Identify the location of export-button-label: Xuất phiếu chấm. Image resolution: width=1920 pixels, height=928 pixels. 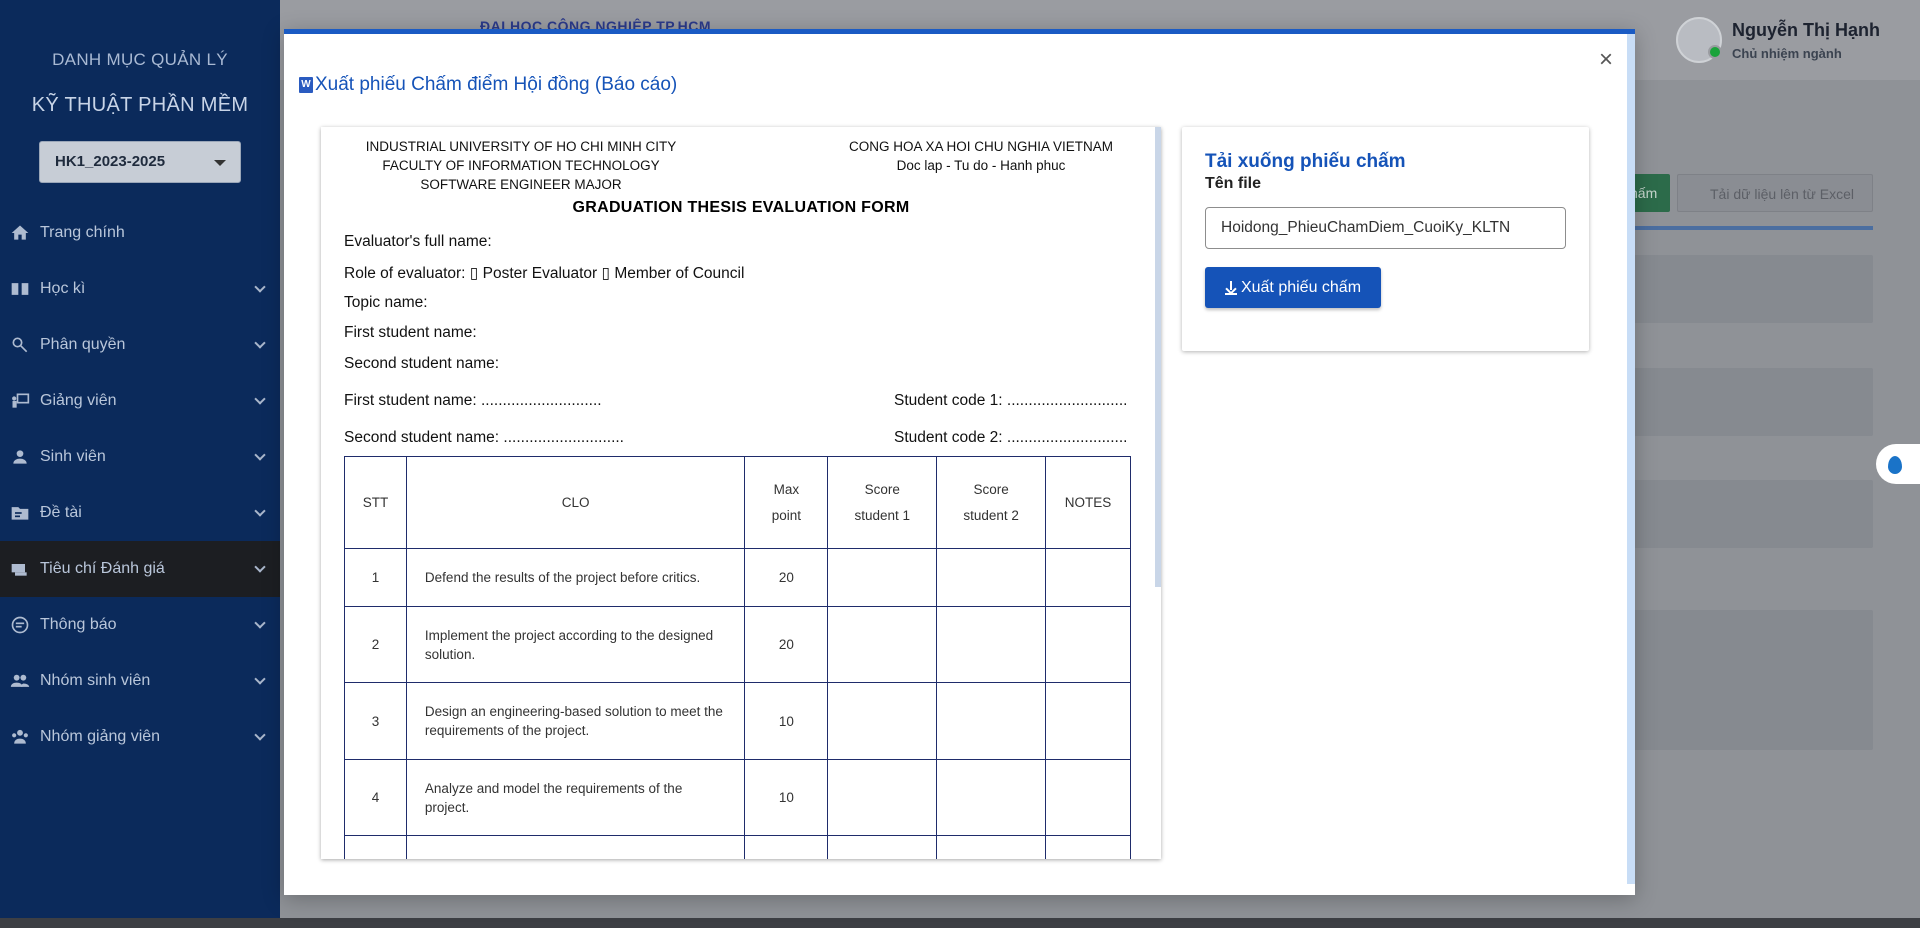
(1301, 287).